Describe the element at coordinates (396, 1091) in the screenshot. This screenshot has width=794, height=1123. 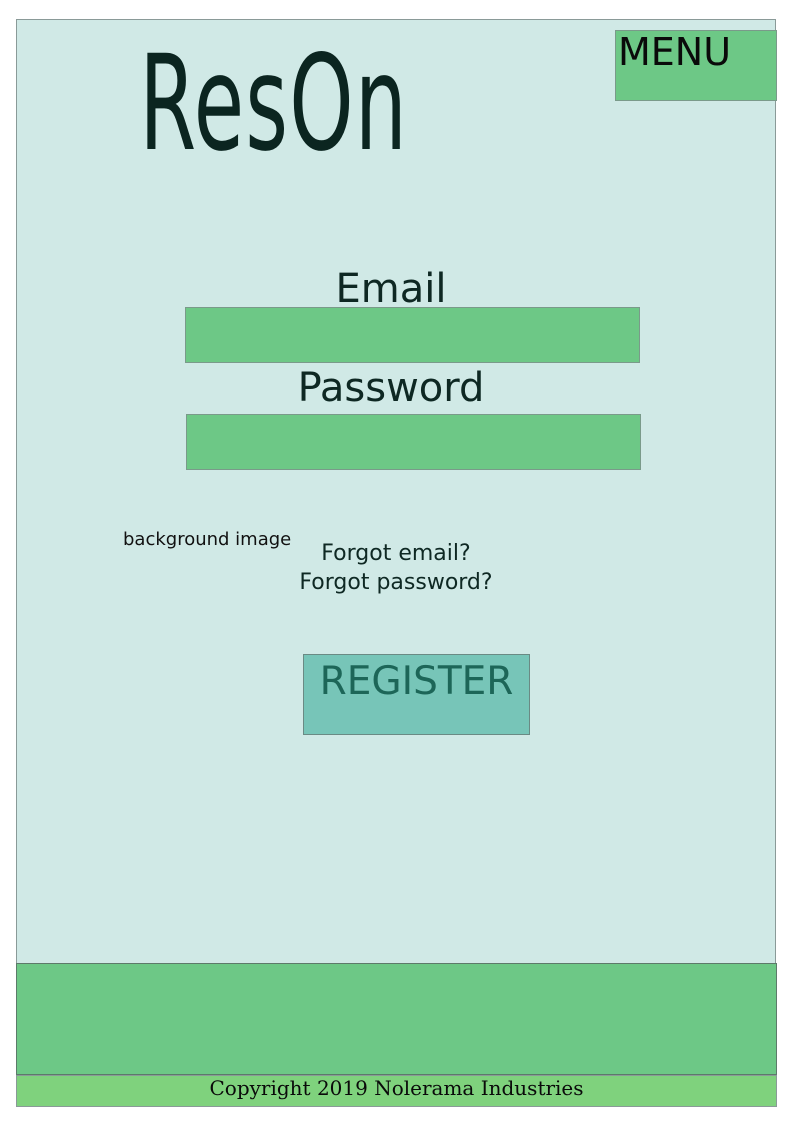
I see `copyright-text: Copyright 2019 Nolerama Industries` at that location.